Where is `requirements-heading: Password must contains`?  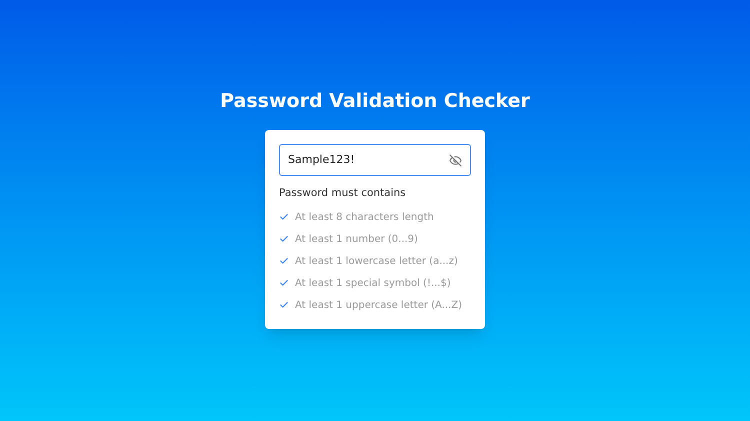 requirements-heading: Password must contains is located at coordinates (343, 193).